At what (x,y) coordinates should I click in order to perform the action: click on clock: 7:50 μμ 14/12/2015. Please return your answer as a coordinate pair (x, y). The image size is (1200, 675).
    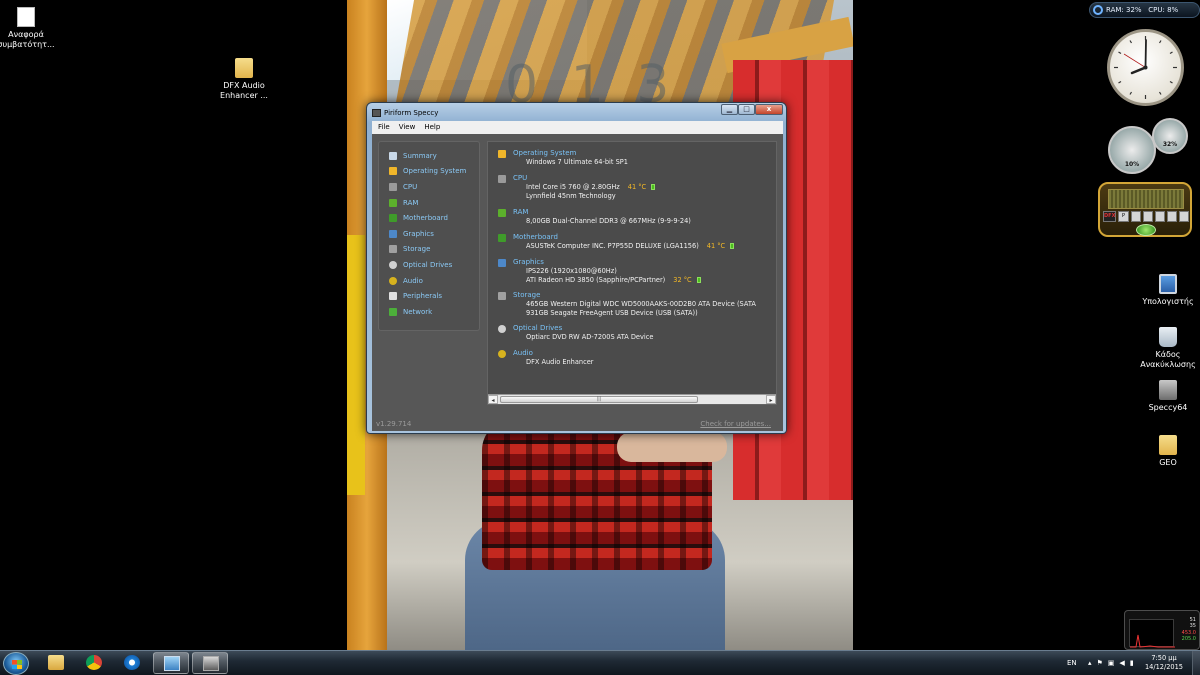
    Looking at the image, I should click on (1164, 663).